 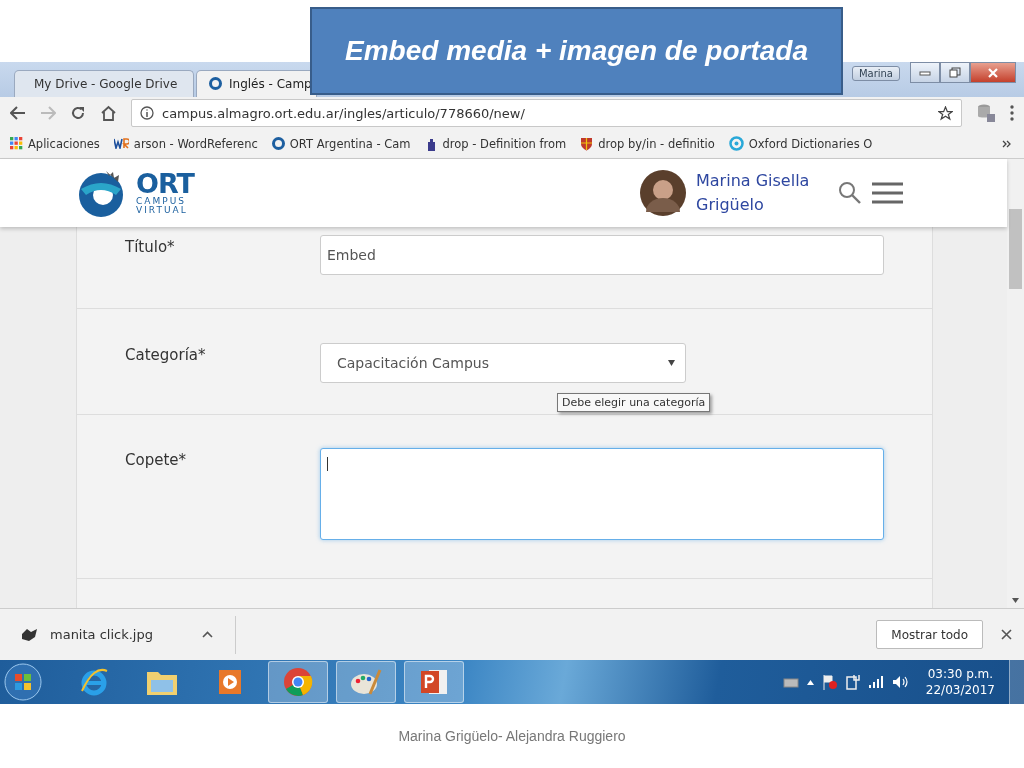 I want to click on caret-icon, so click(x=671, y=362).